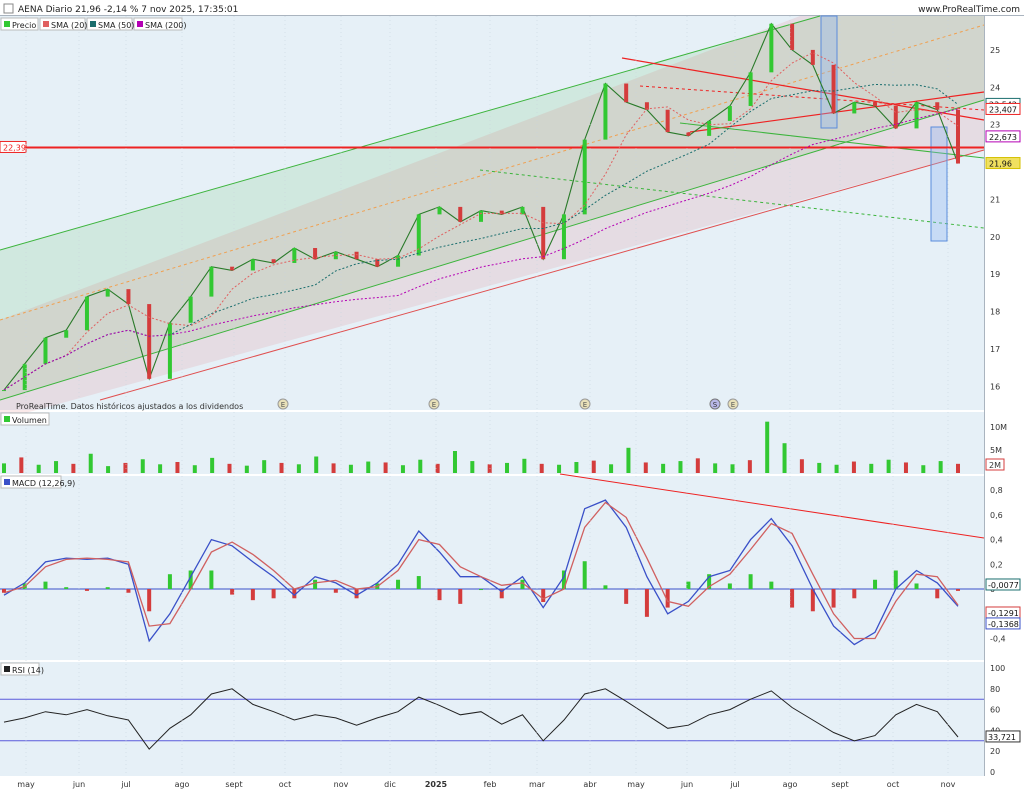 The height and width of the screenshot is (791, 1024). Describe the element at coordinates (992, 772) in the screenshot. I see `rsi-tick-label: 0` at that location.